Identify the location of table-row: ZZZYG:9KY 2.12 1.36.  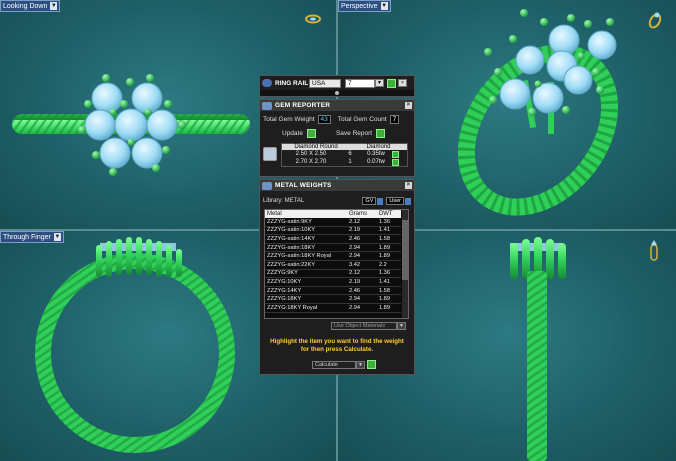
(333, 274).